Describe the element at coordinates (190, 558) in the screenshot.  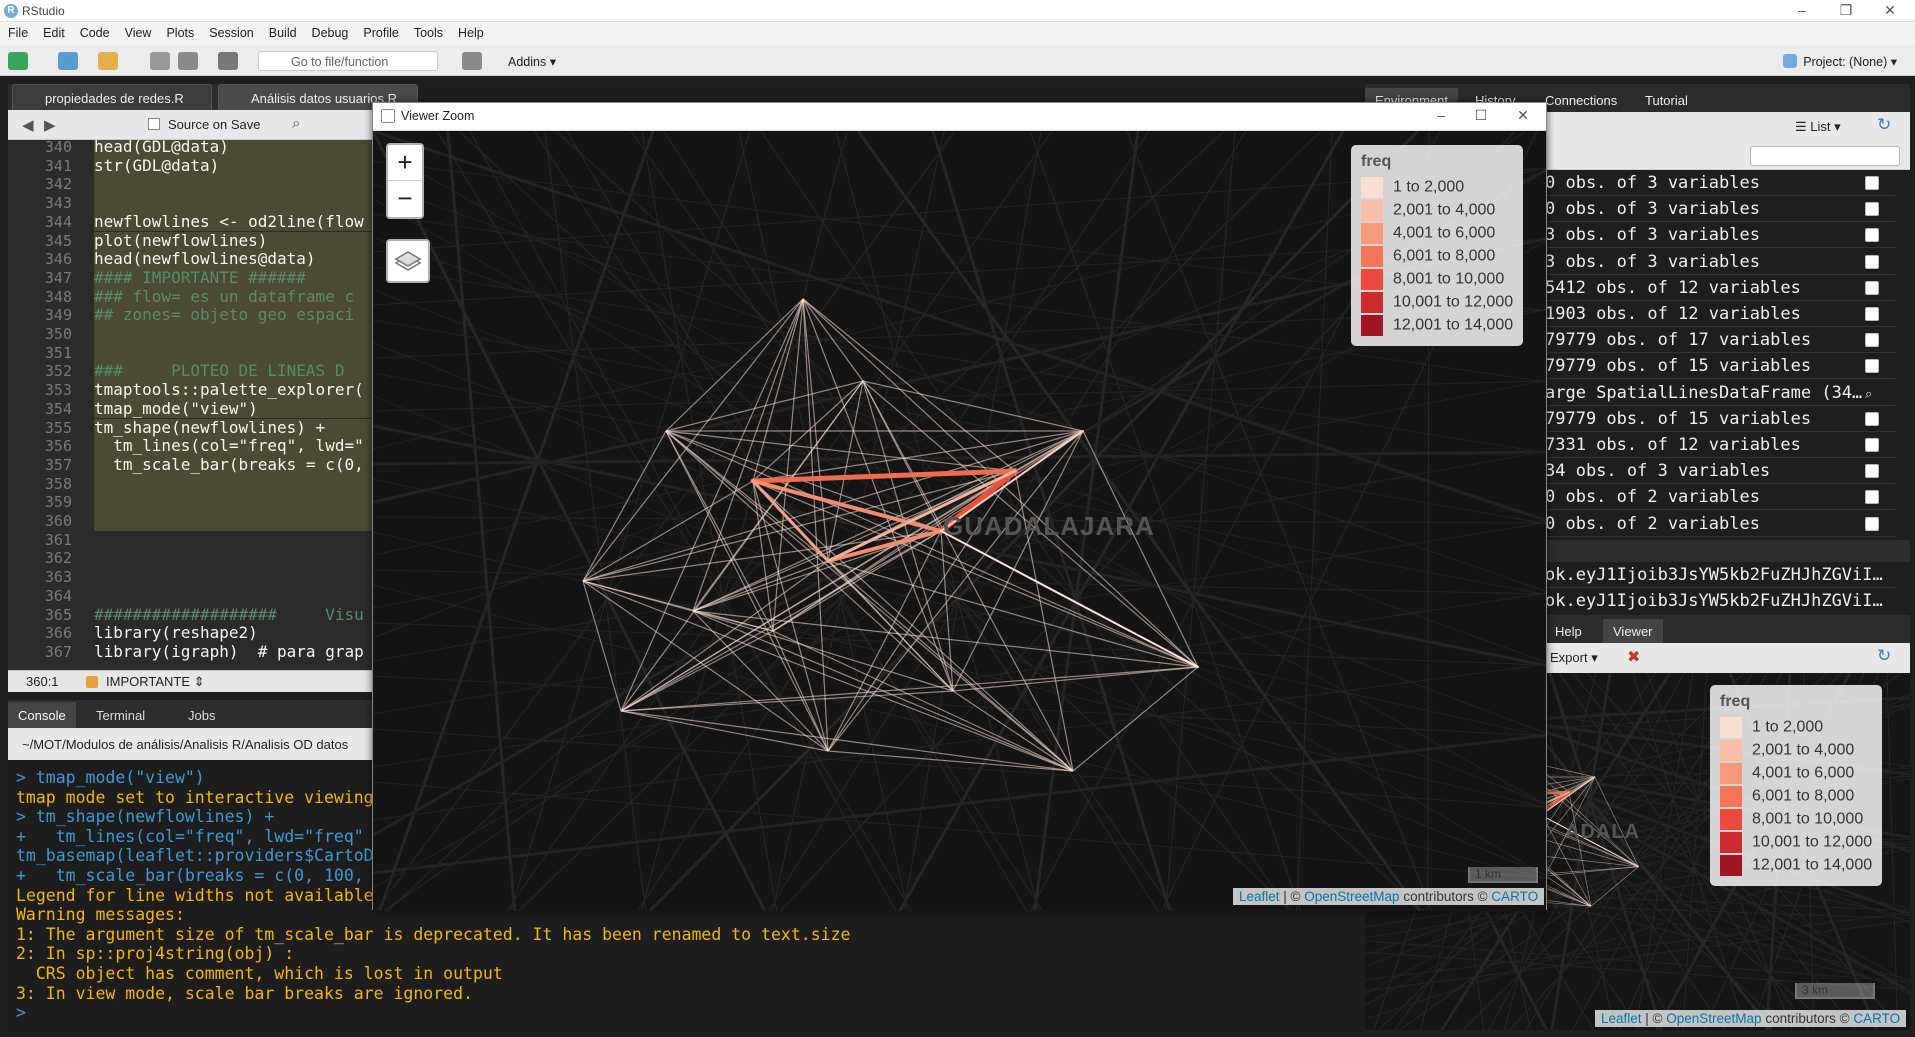
I see `code-line: 362` at that location.